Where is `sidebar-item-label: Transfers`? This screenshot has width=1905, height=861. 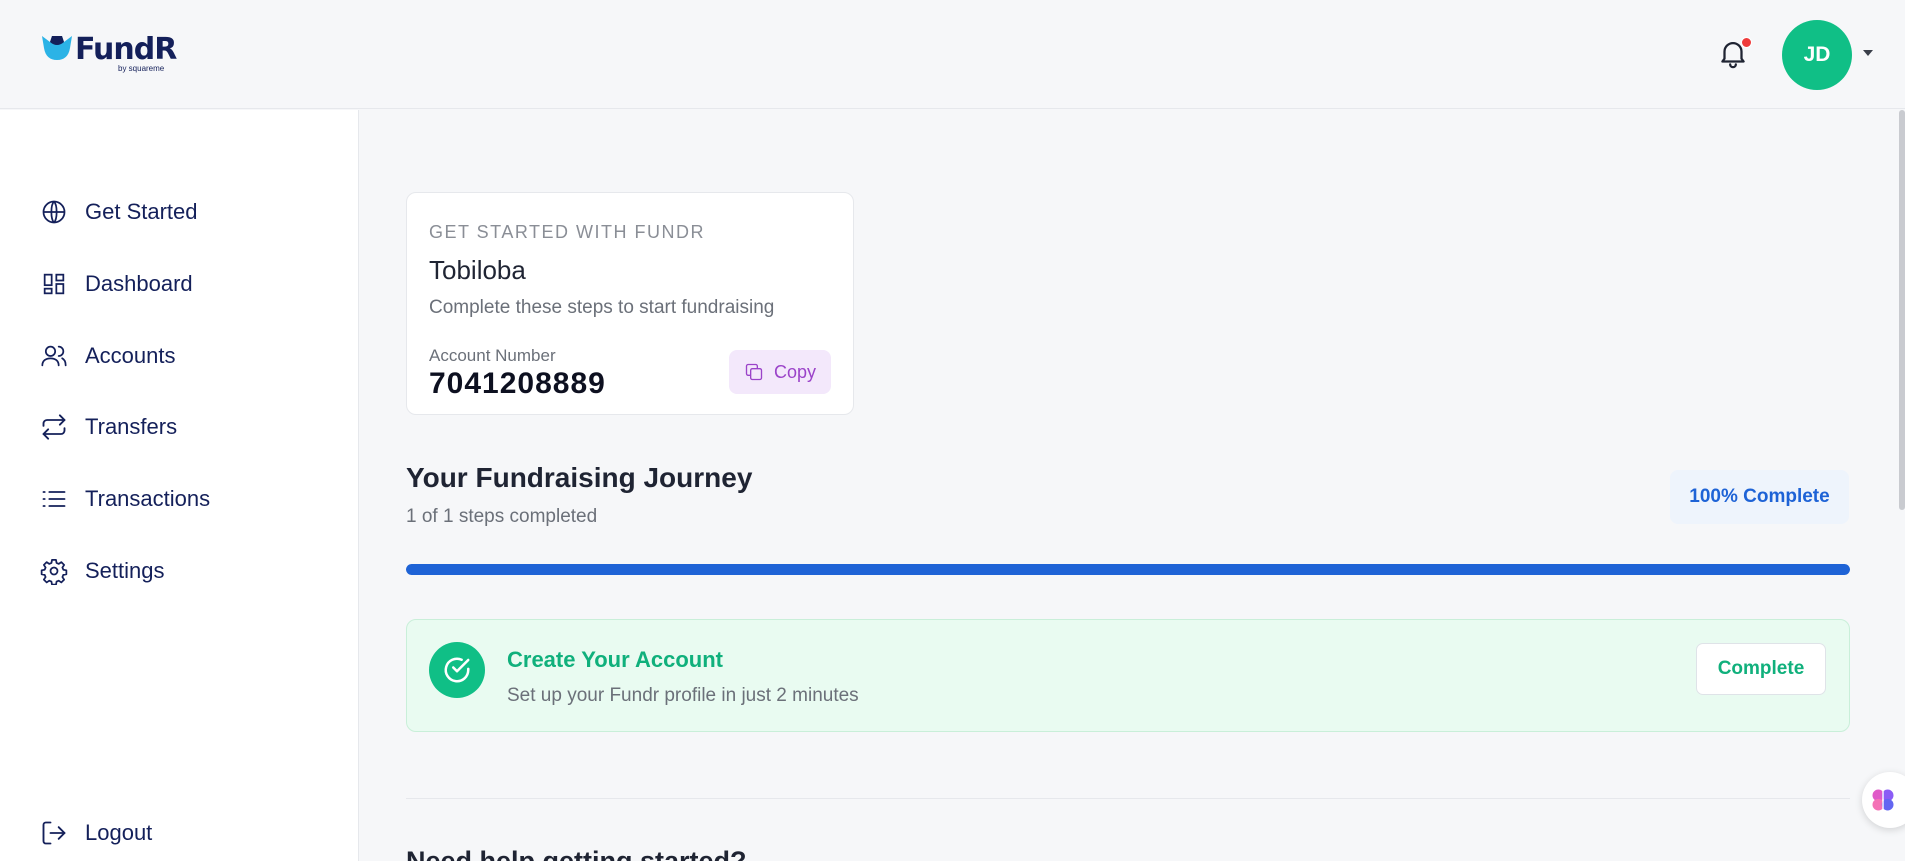
sidebar-item-label: Transfers is located at coordinates (131, 426).